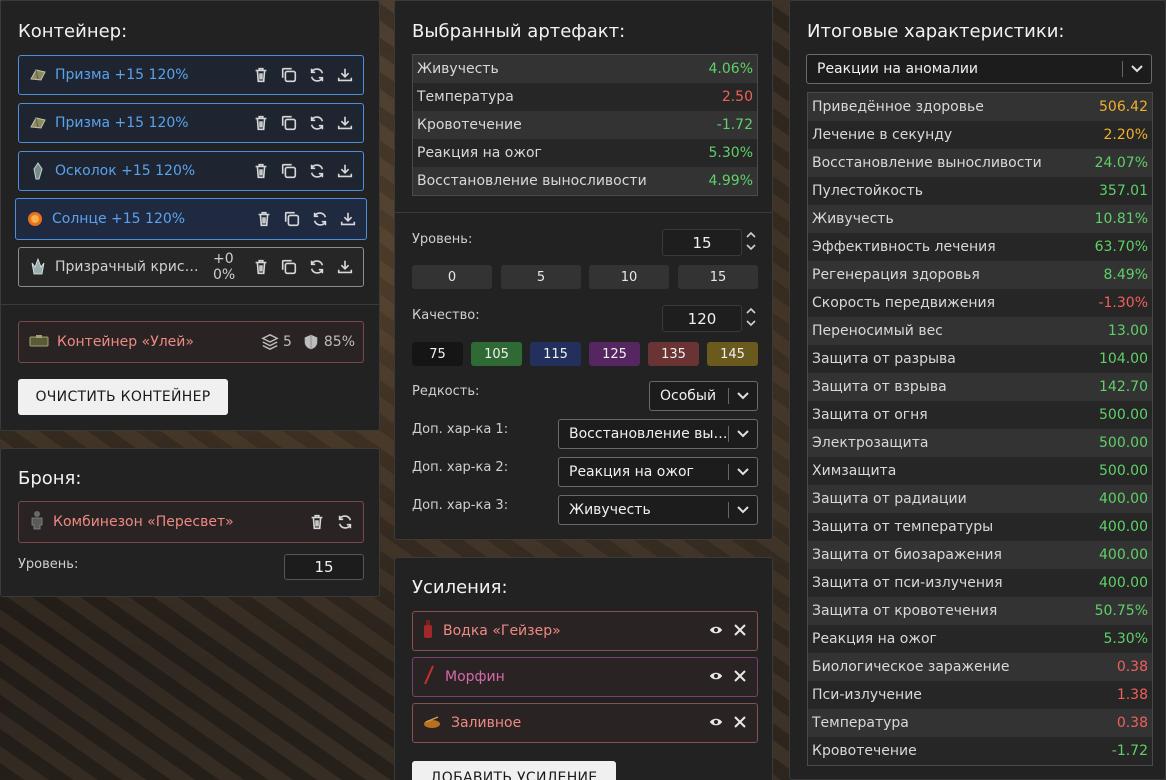 The image size is (1166, 780). I want to click on extra-stat-2-select: Реакция на ожог, so click(658, 472).